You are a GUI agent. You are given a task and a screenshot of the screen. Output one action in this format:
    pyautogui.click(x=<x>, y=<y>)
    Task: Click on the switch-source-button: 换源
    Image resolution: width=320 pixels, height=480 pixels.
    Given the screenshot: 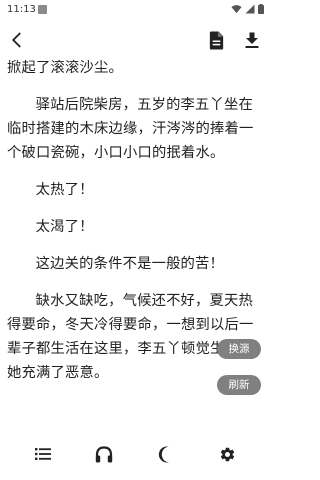 What is the action you would take?
    pyautogui.click(x=239, y=349)
    